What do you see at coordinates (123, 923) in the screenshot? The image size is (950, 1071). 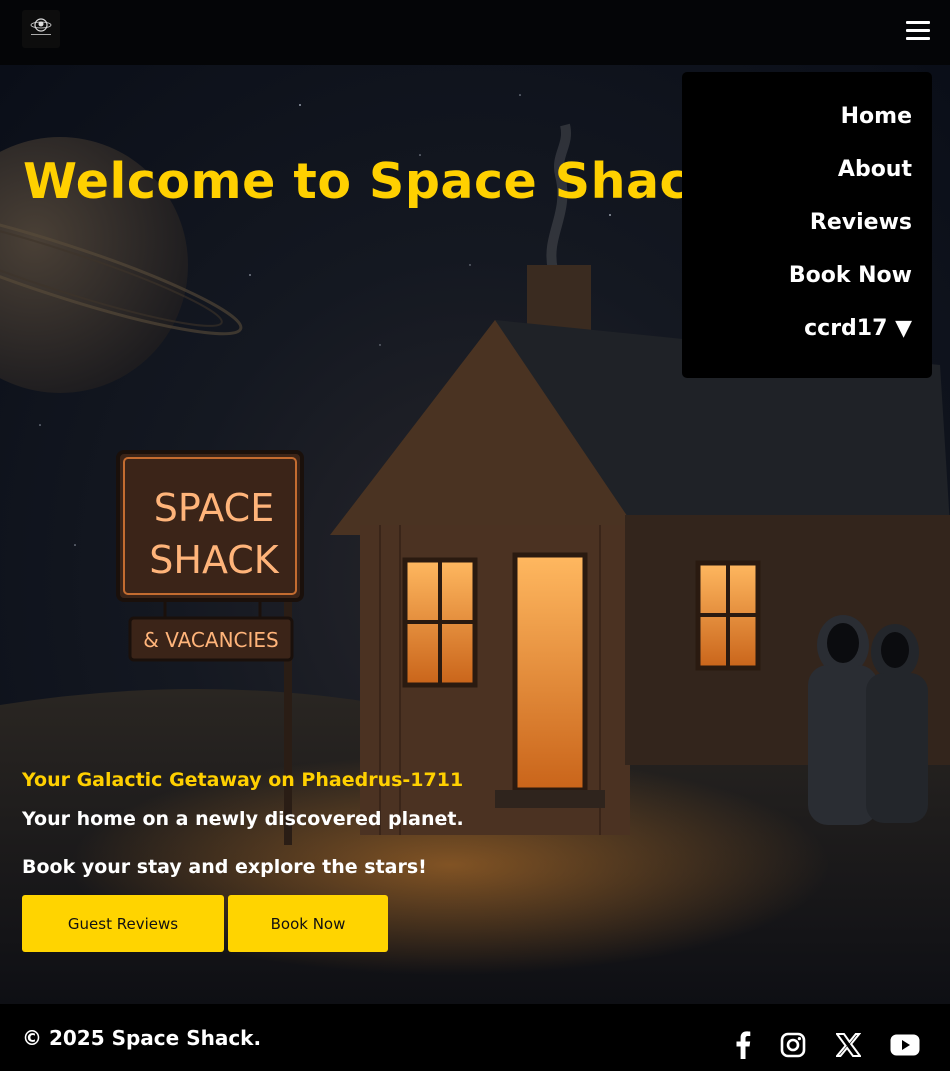 I see `guest-reviews-button: Guest Reviews` at bounding box center [123, 923].